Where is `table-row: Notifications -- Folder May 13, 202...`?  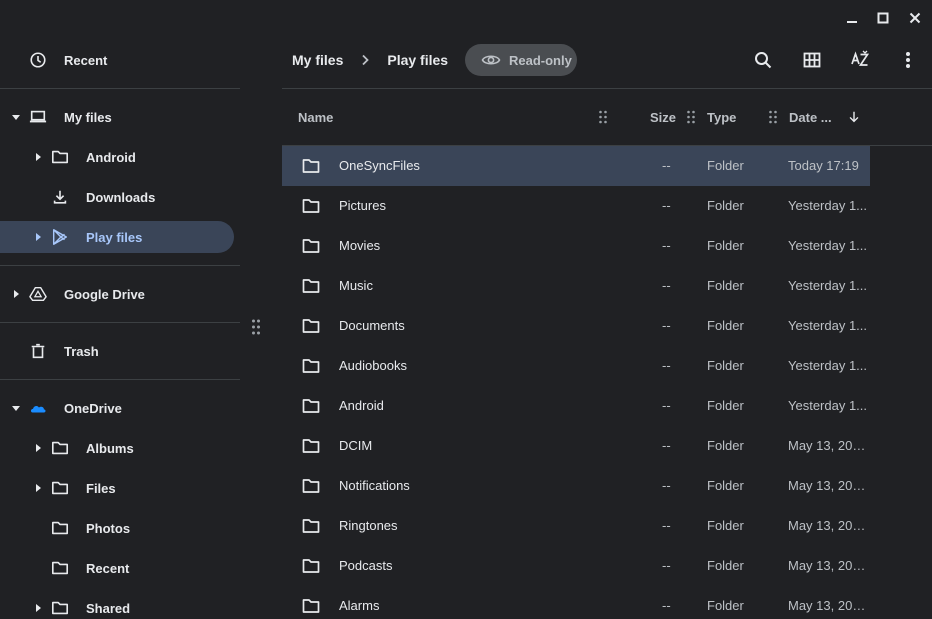 table-row: Notifications -- Folder May 13, 202... is located at coordinates (576, 486).